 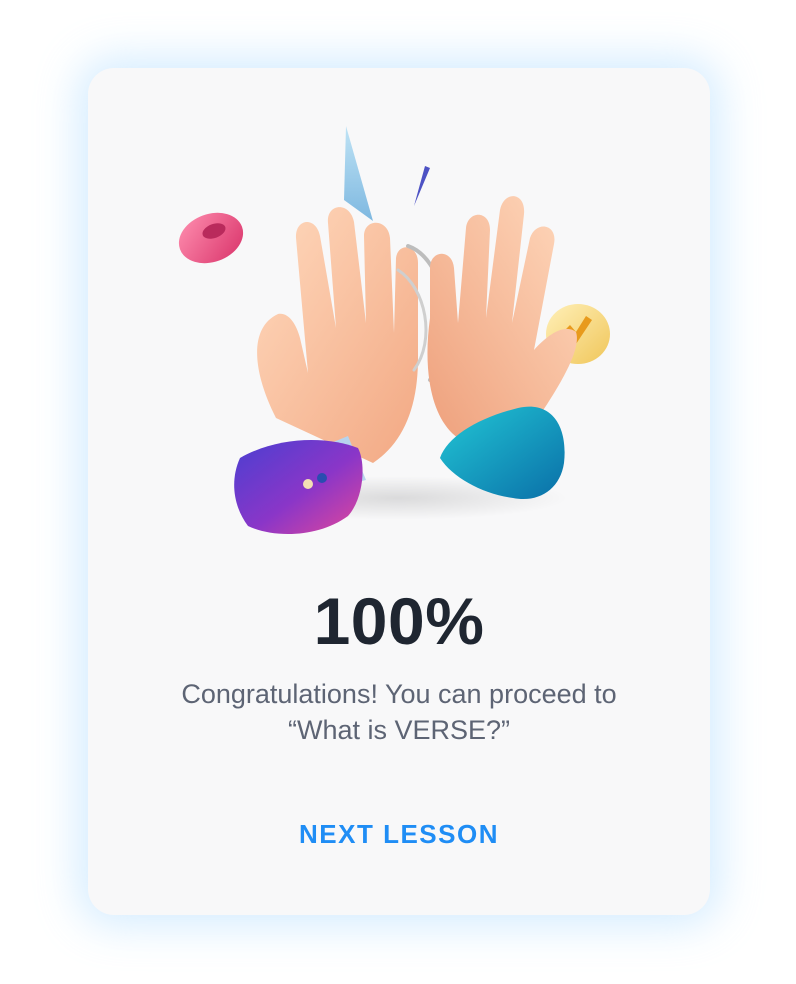 I want to click on completion-score: 100%, so click(x=399, y=621).